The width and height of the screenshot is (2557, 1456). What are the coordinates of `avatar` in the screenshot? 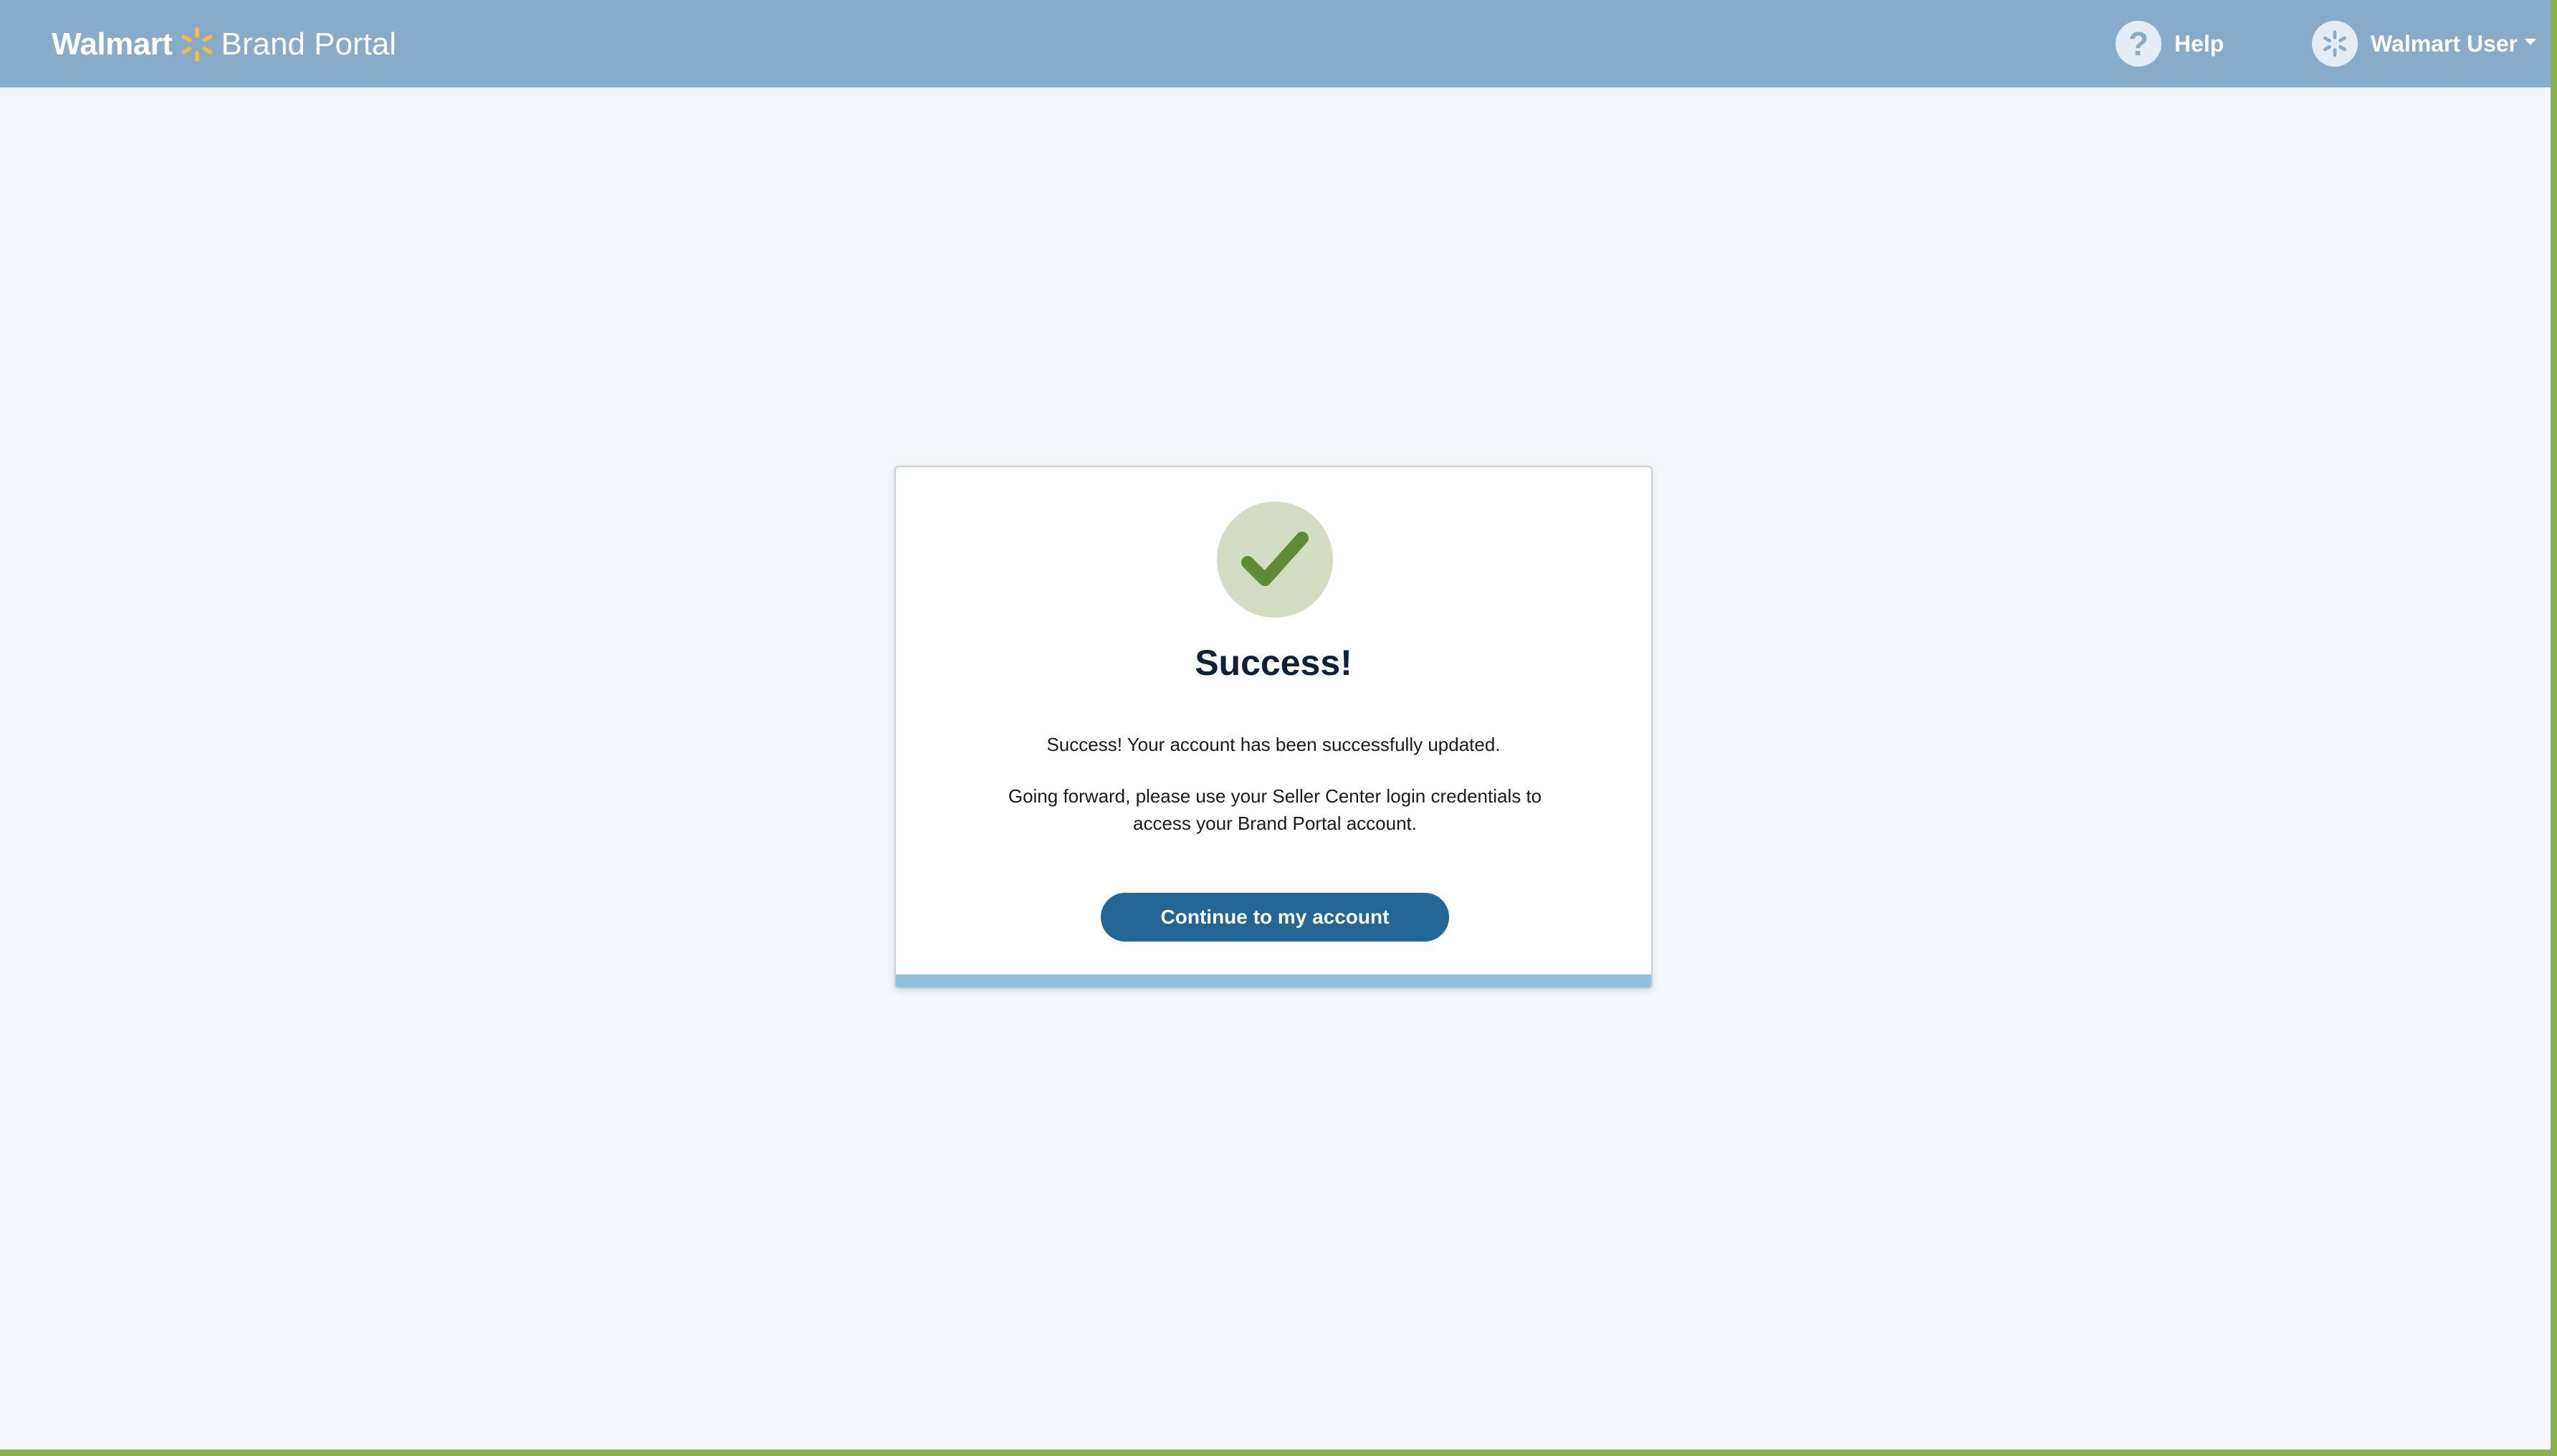 It's located at (2335, 44).